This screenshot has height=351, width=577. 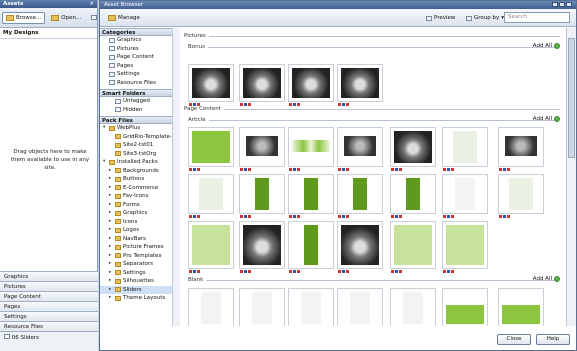 I want to click on tree-item: ▸ Theme Layouts, so click(x=139, y=298).